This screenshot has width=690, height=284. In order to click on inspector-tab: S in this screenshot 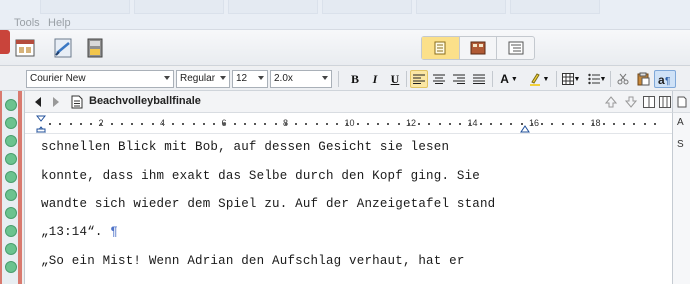, I will do `click(680, 144)`.